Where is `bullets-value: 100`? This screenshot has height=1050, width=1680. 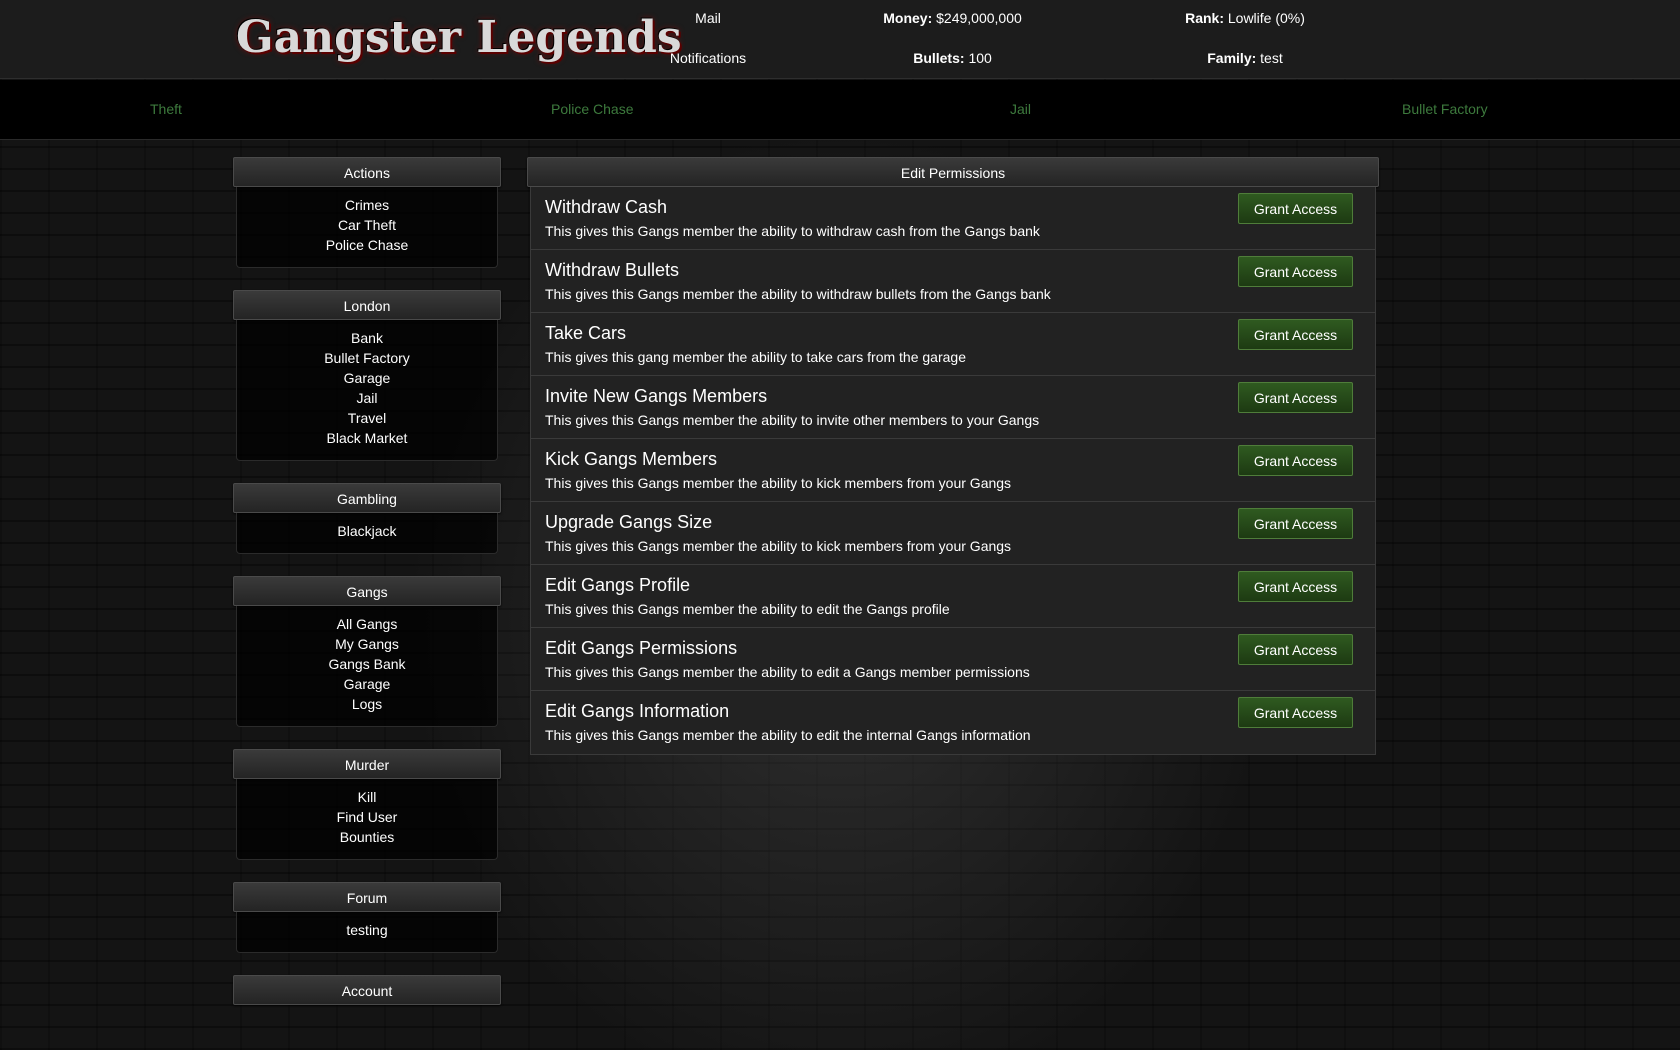 bullets-value: 100 is located at coordinates (980, 58).